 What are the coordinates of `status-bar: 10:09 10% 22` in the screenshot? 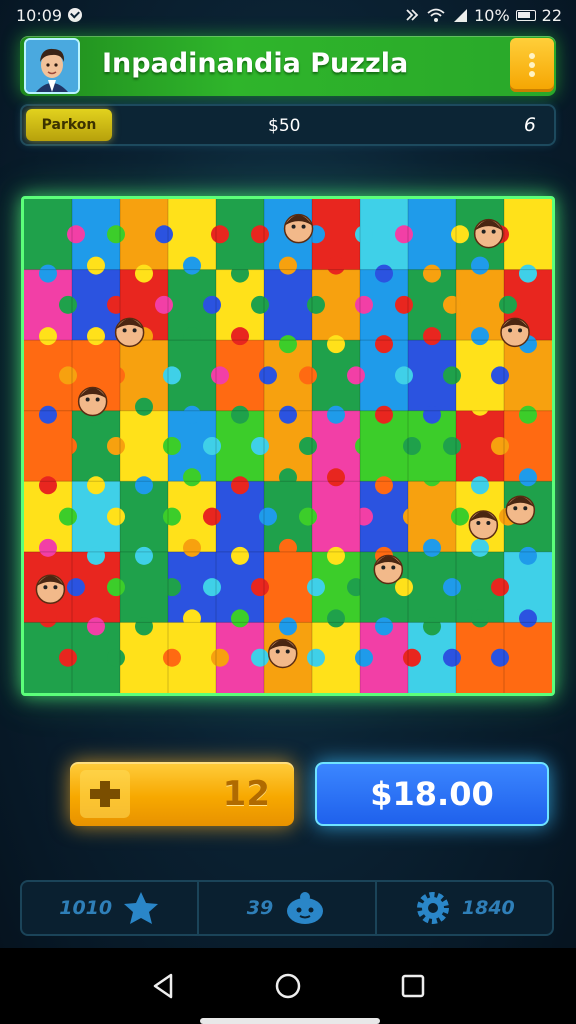 It's located at (288, 15).